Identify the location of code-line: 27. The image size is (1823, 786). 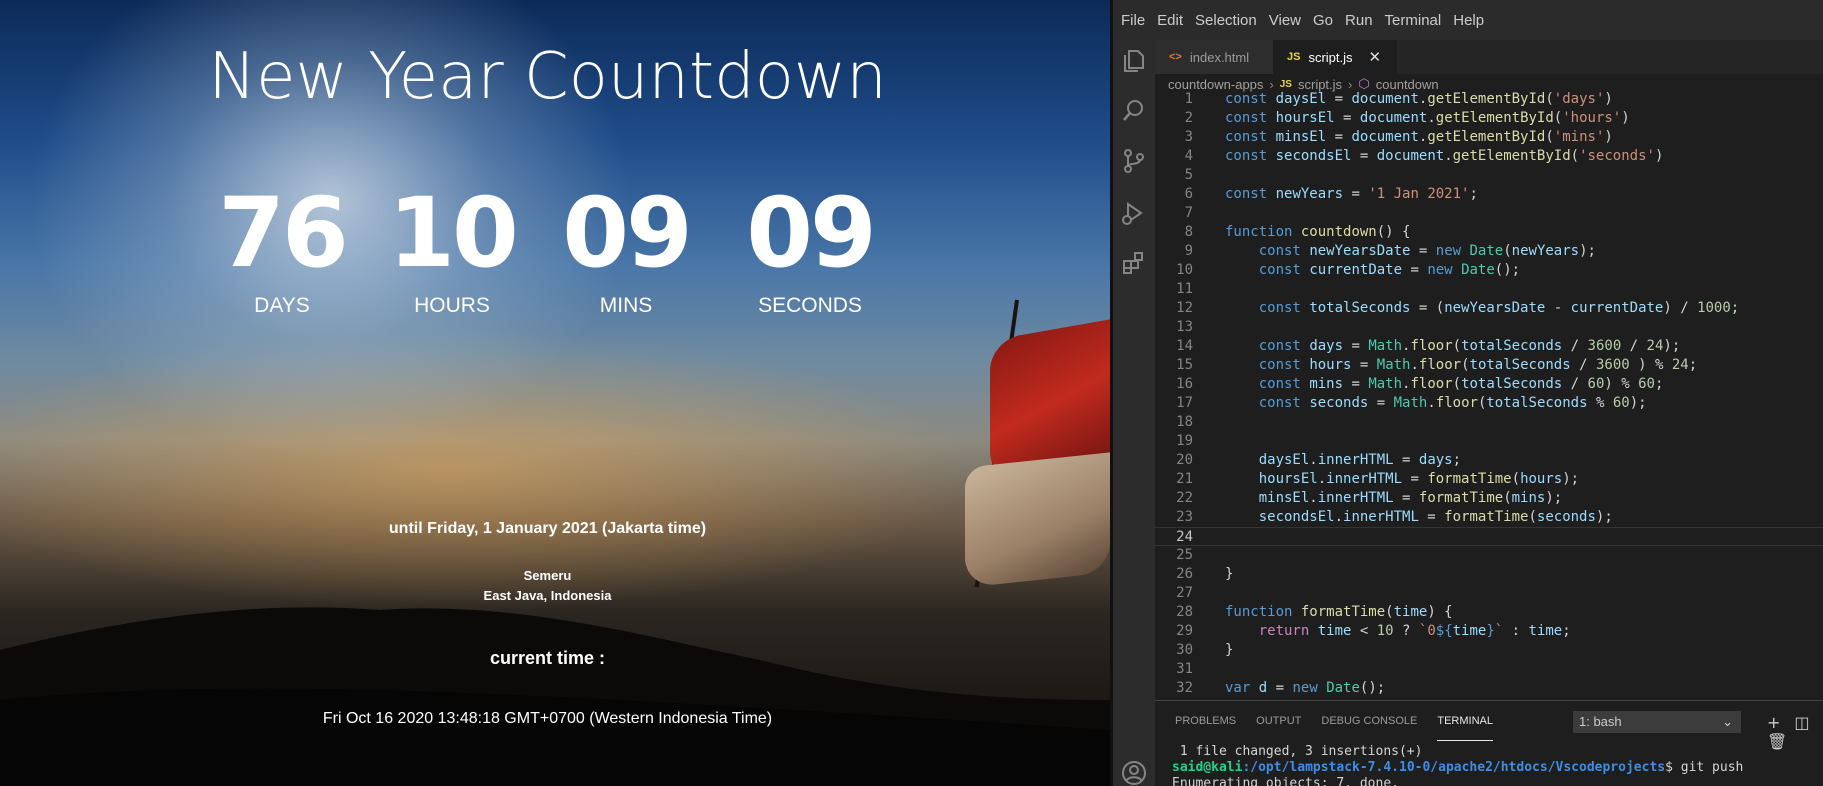
(1489, 593).